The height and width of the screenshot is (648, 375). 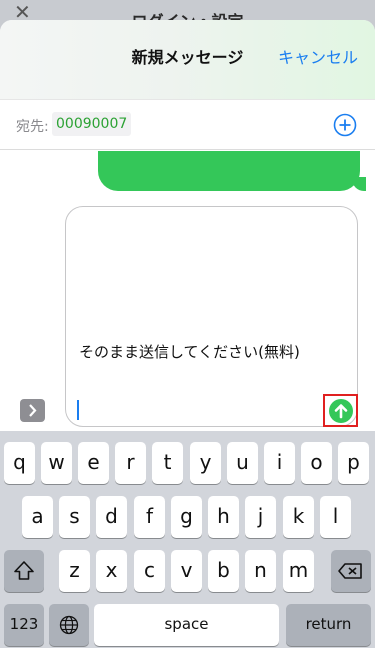 I want to click on key-g: g, so click(x=186, y=517).